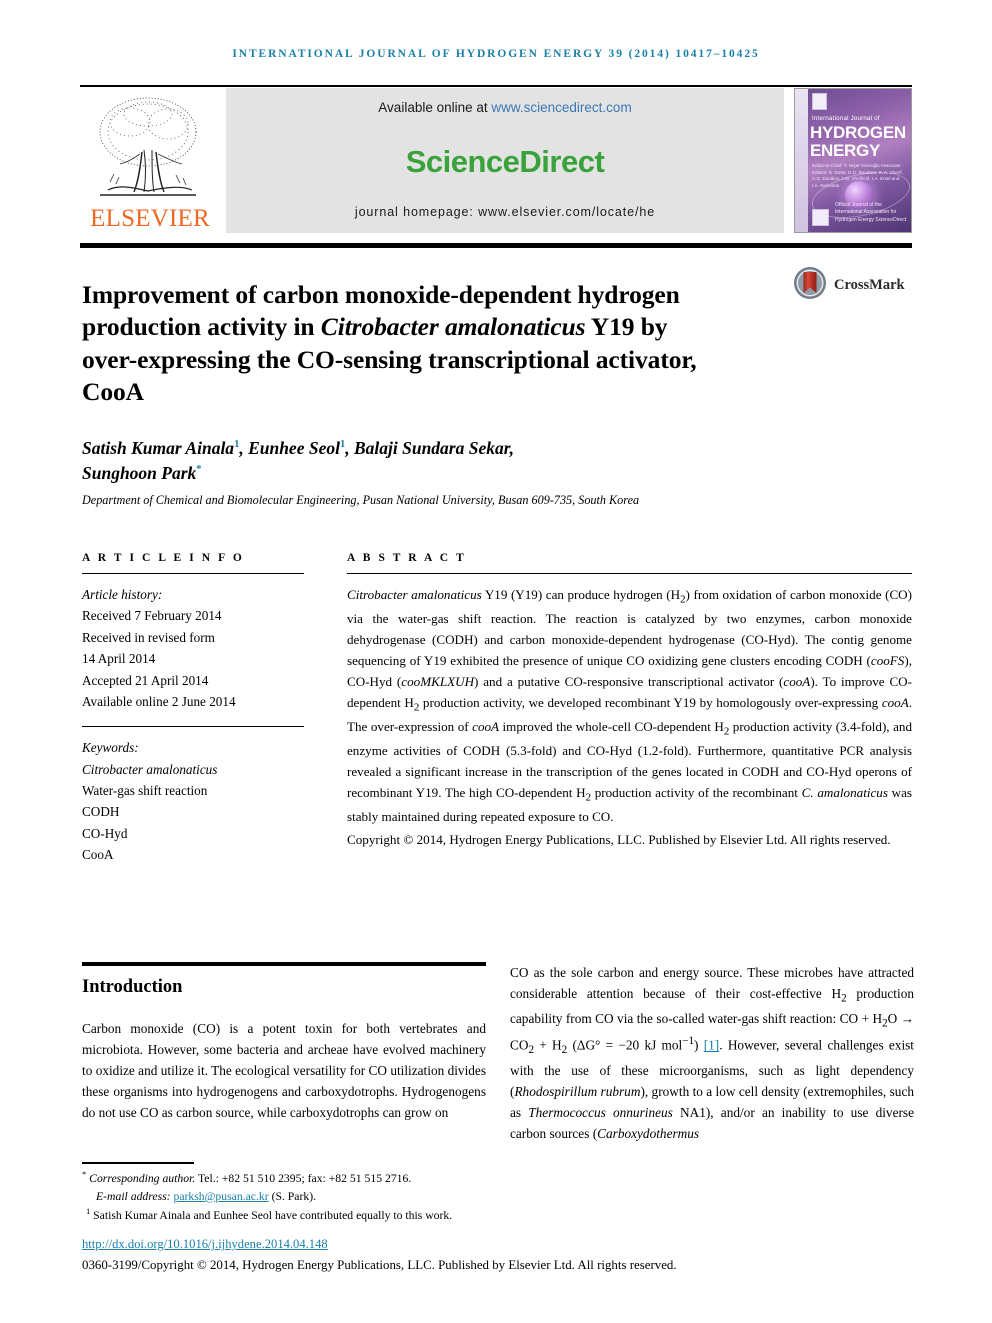 The image size is (992, 1323). I want to click on available-online-text: Available online at, so click(435, 107).